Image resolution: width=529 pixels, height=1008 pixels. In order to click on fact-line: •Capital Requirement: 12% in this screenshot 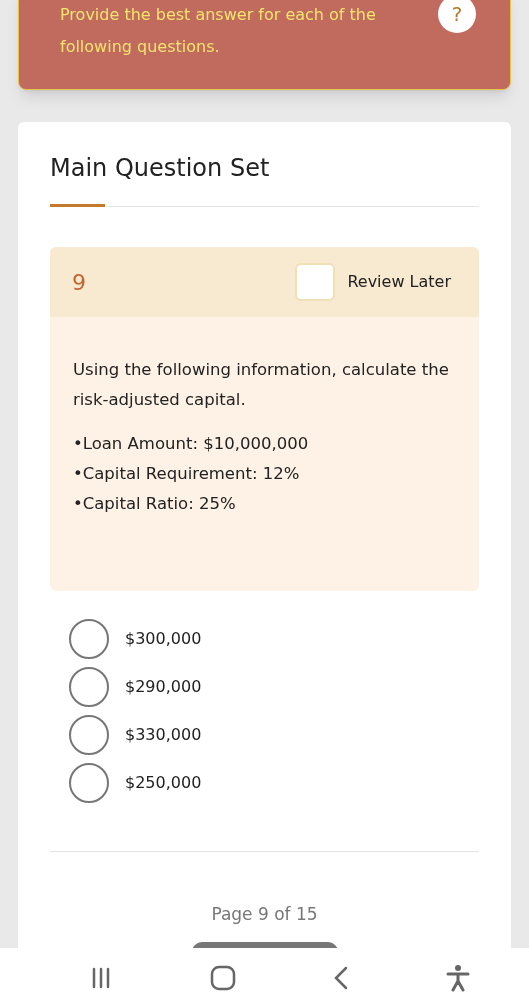, I will do `click(187, 474)`.